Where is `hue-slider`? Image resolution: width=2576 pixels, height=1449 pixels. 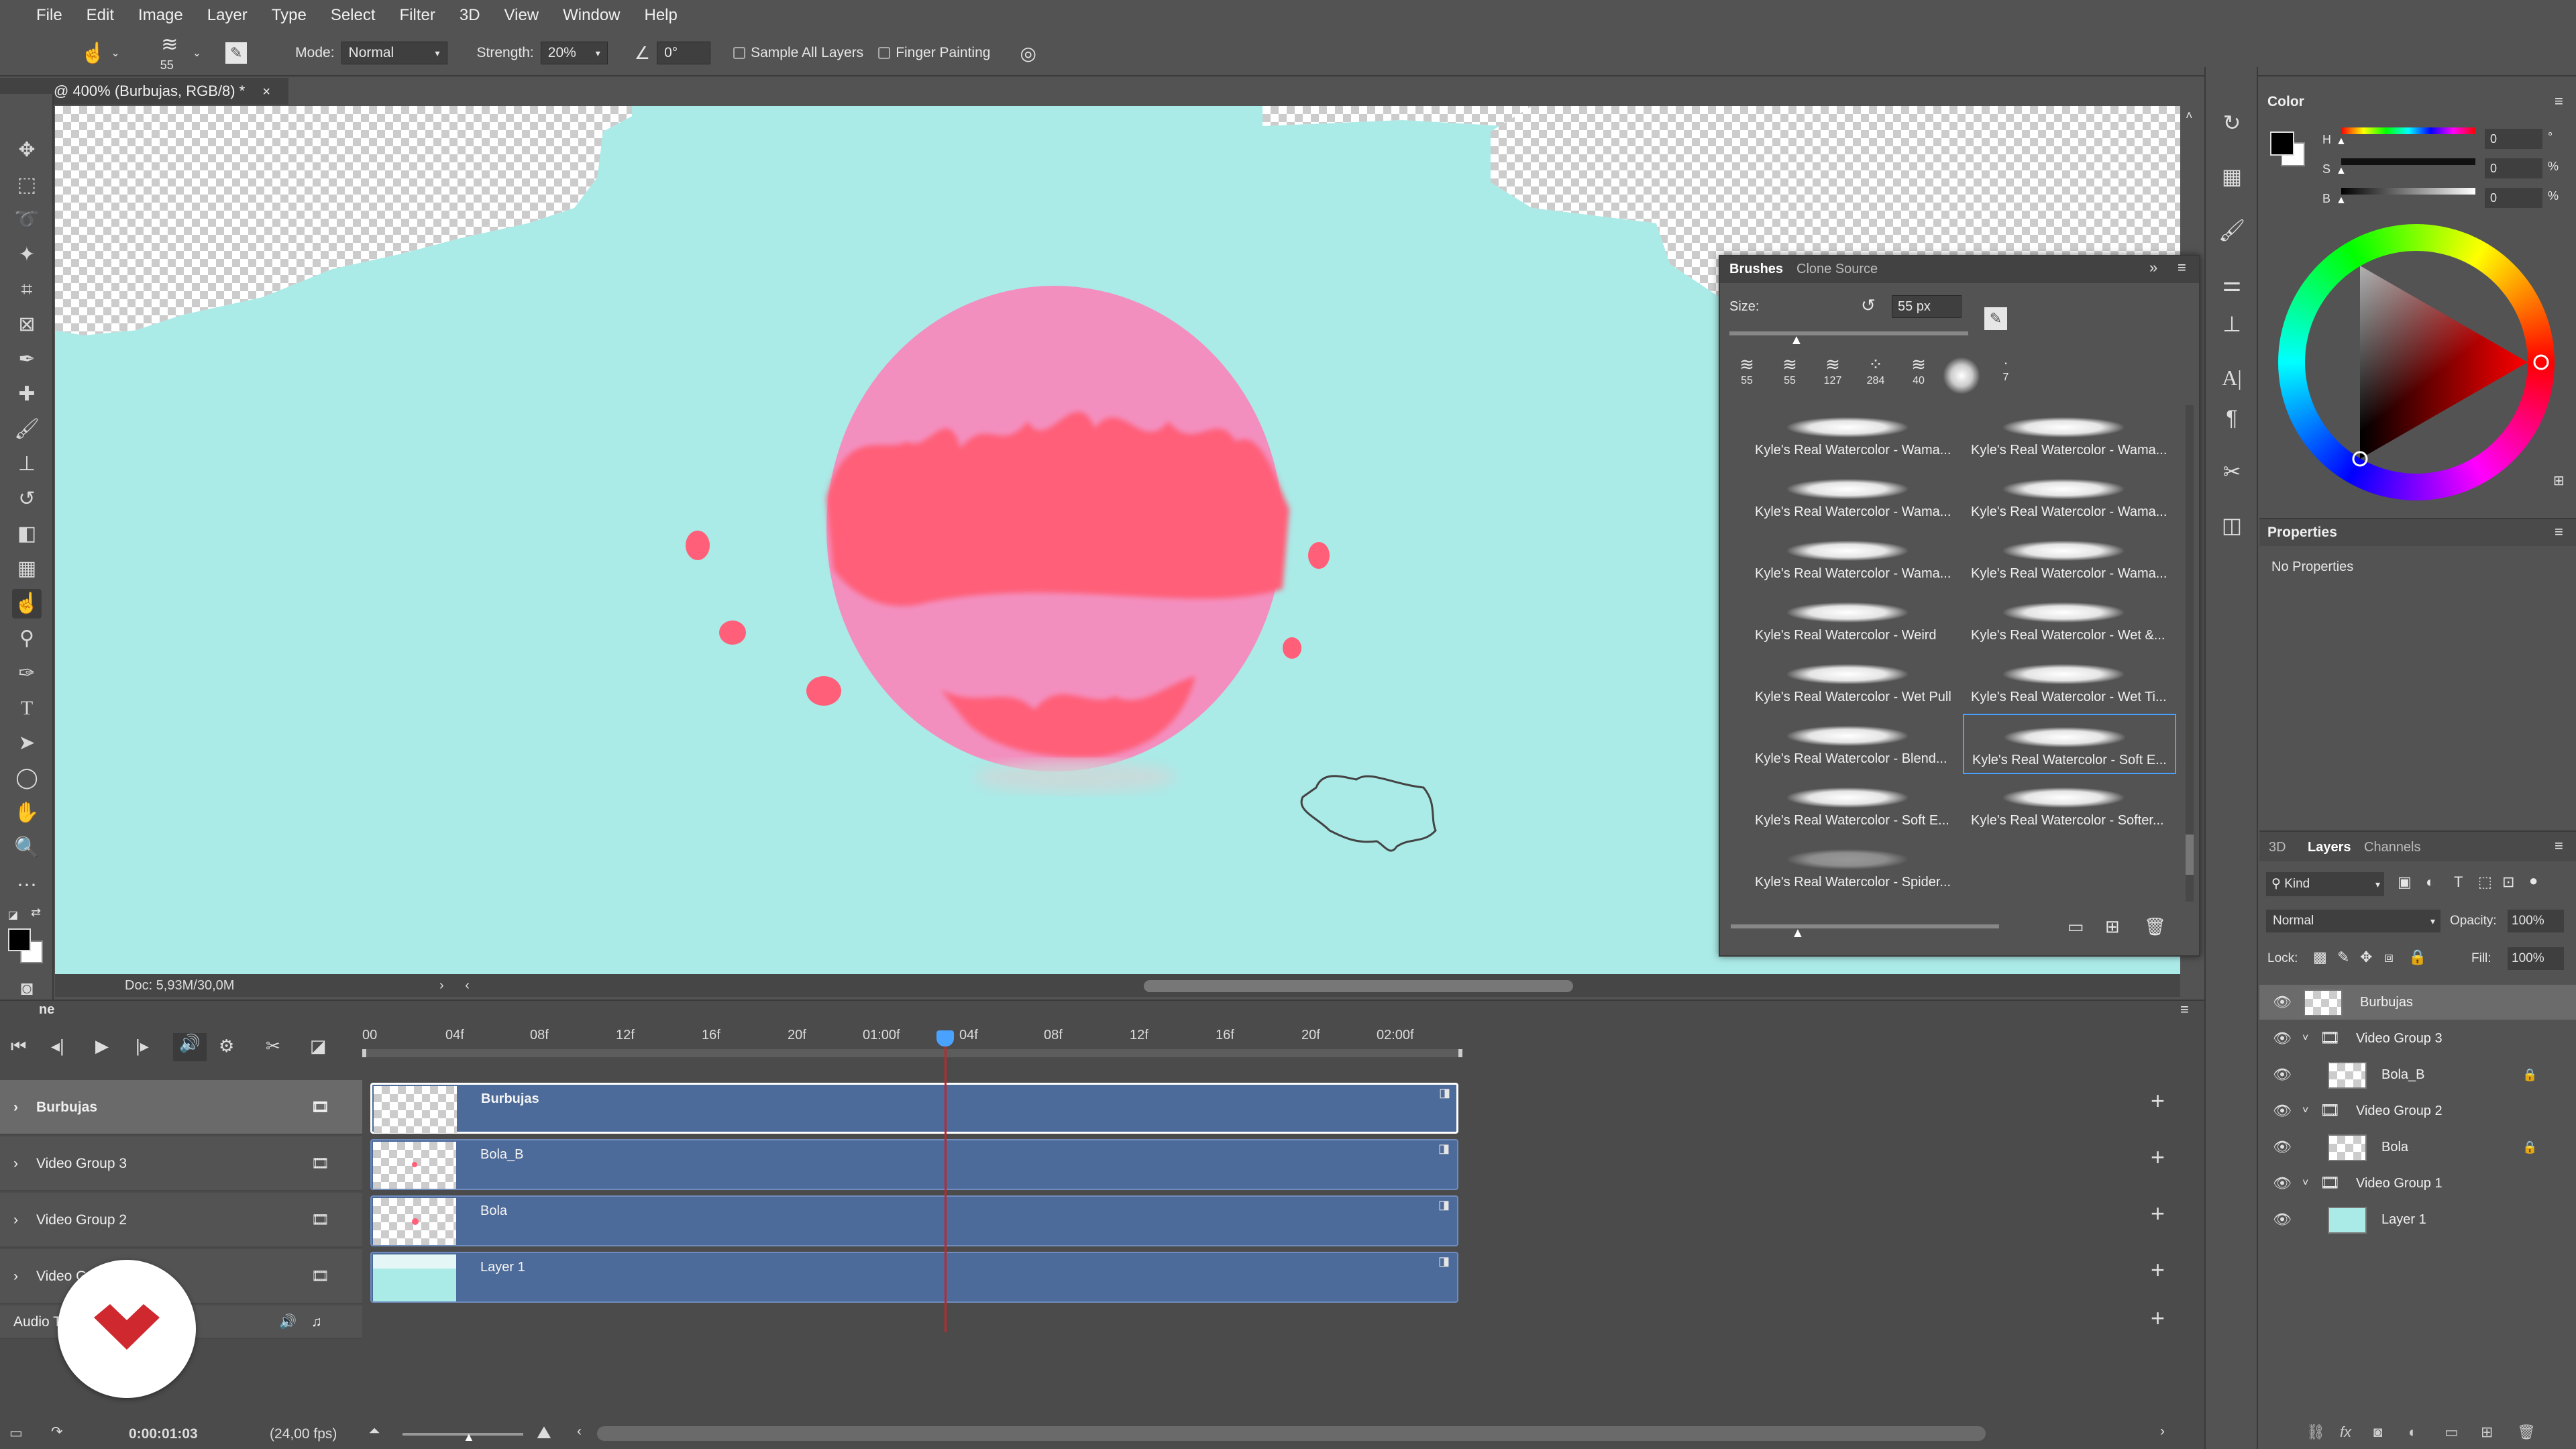
hue-slider is located at coordinates (2408, 130).